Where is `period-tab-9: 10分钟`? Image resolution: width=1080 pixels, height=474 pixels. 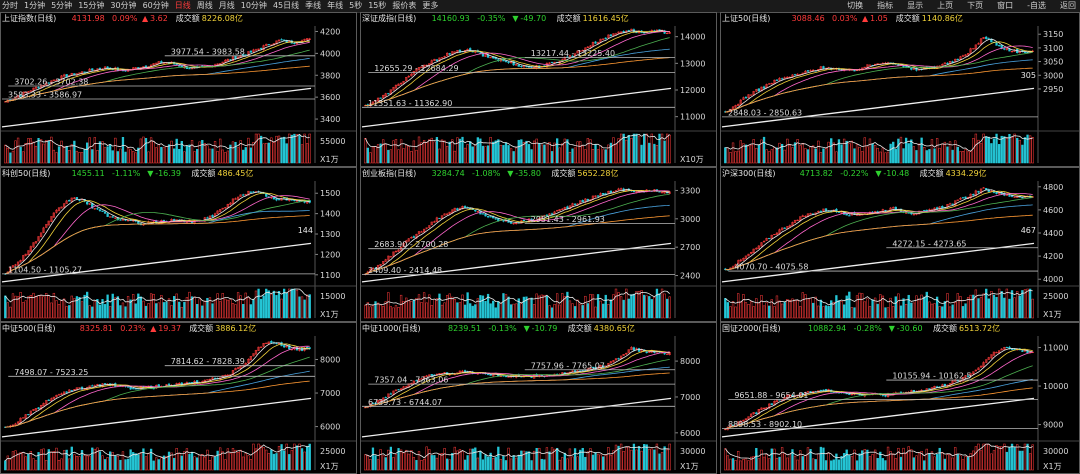
period-tab-9: 10分钟 is located at coordinates (254, 5).